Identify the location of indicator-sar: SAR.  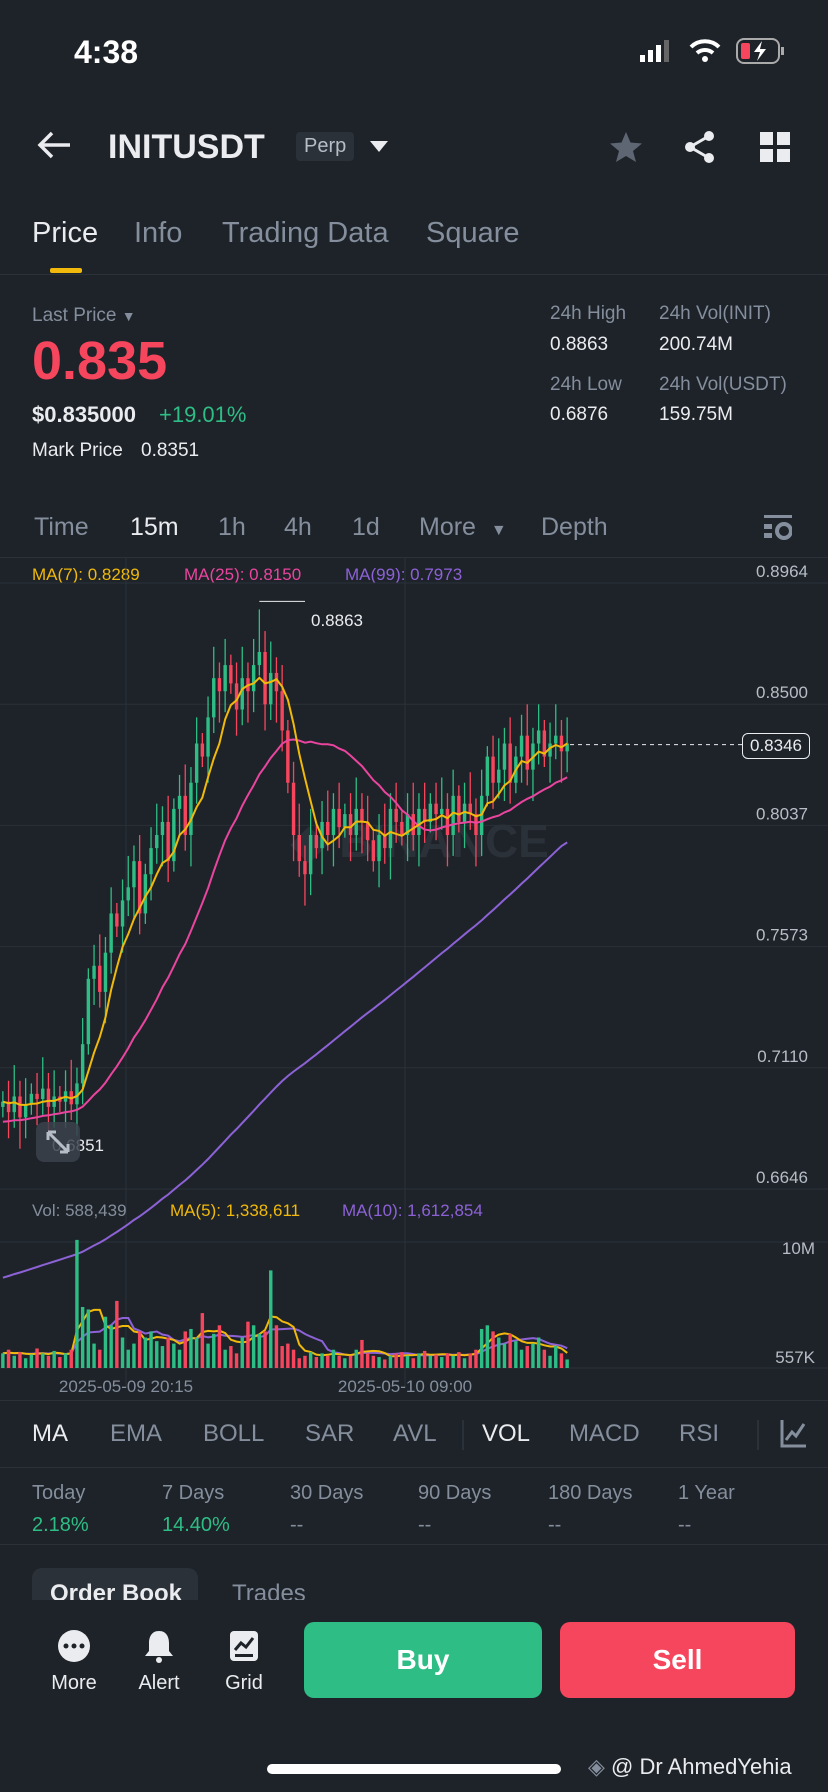
(329, 1434).